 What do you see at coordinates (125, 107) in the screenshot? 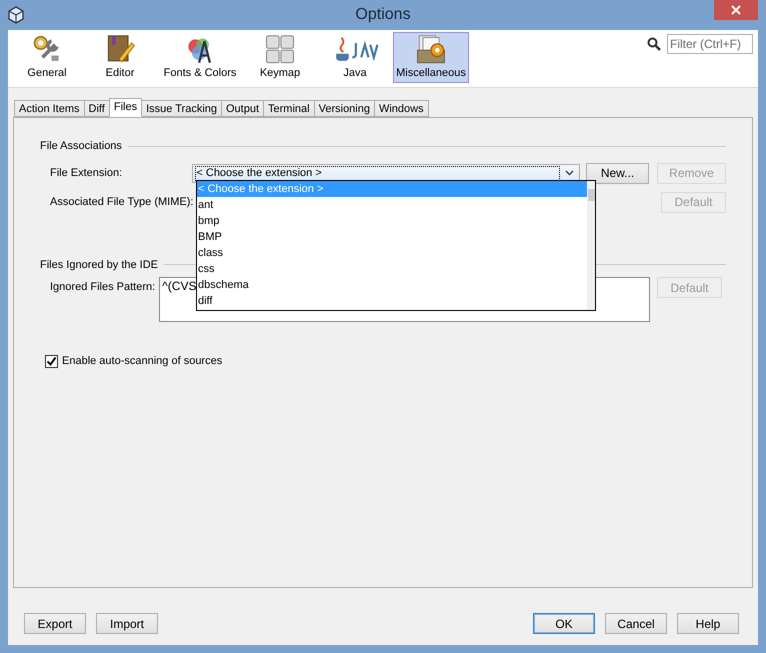
I see `tab: Files` at bounding box center [125, 107].